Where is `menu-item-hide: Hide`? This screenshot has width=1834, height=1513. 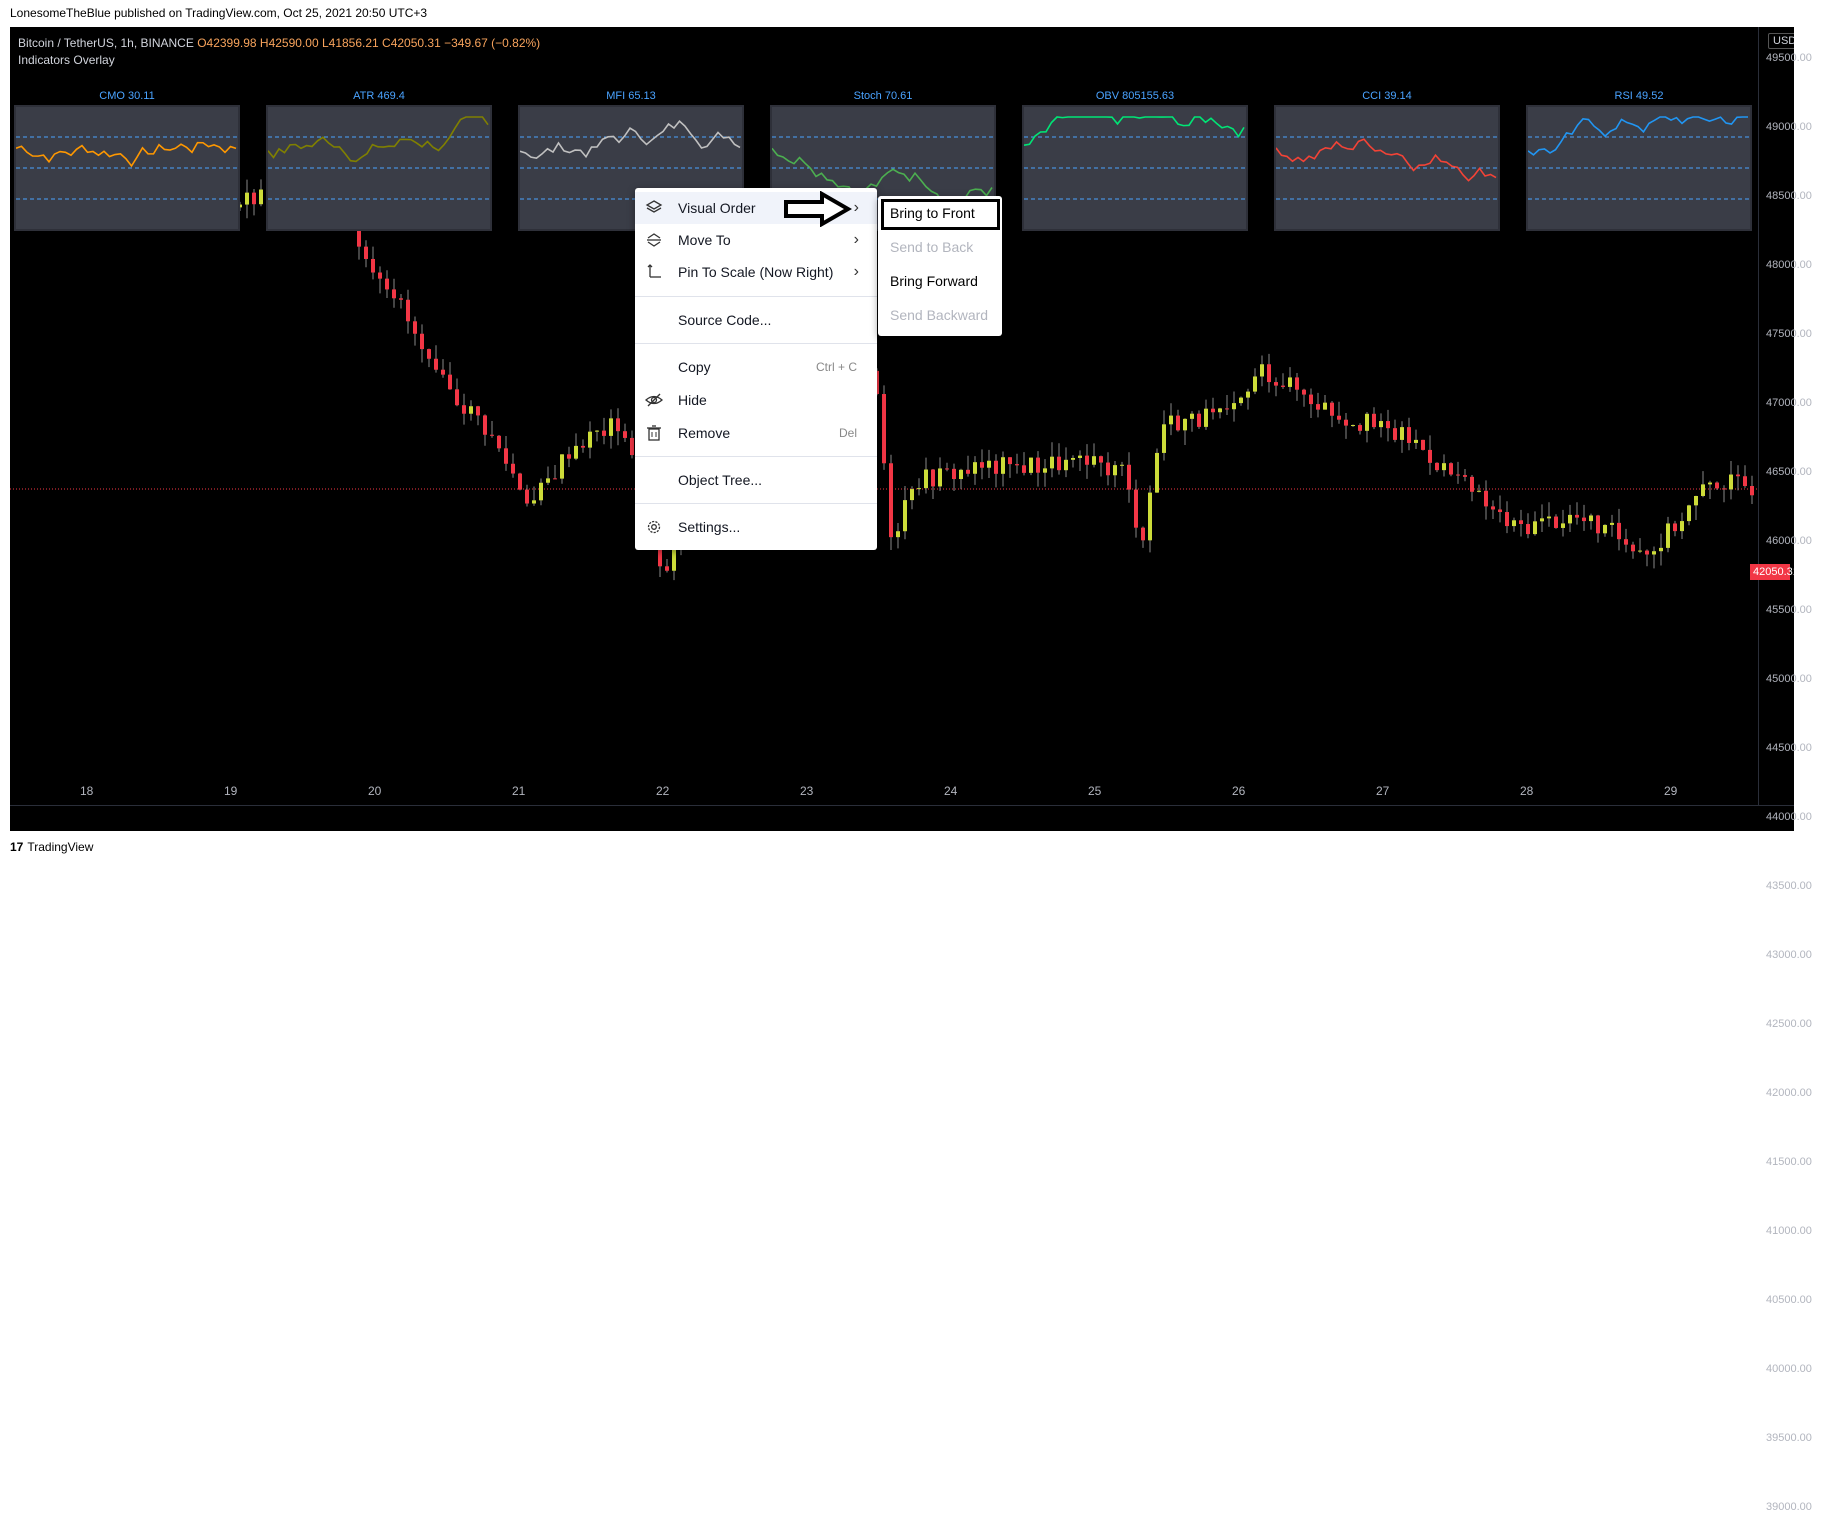
menu-item-hide: Hide is located at coordinates (756, 400).